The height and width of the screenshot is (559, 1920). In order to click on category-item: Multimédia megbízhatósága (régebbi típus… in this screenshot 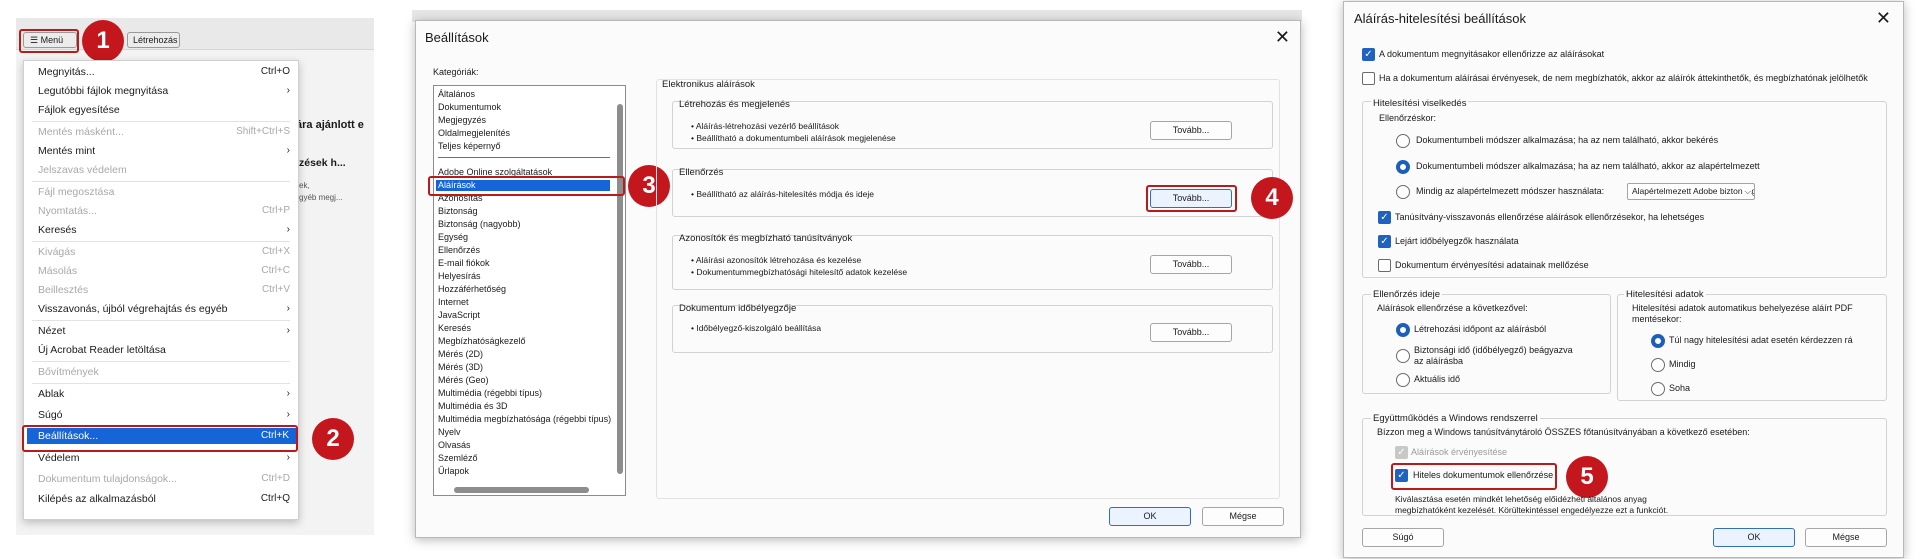, I will do `click(524, 419)`.